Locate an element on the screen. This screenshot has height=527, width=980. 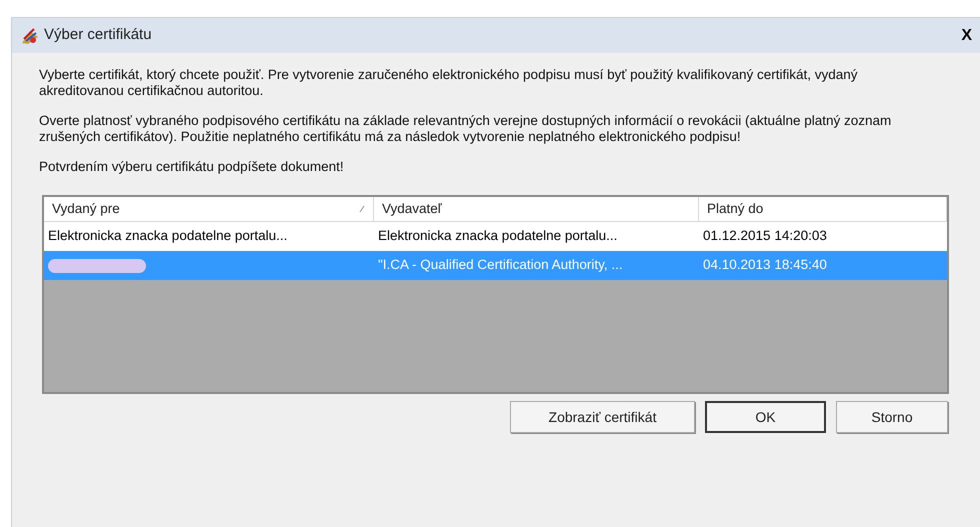
instruction-text: Potvrdením výberu certifikátu podpíšete dokument! is located at coordinates (192, 167).